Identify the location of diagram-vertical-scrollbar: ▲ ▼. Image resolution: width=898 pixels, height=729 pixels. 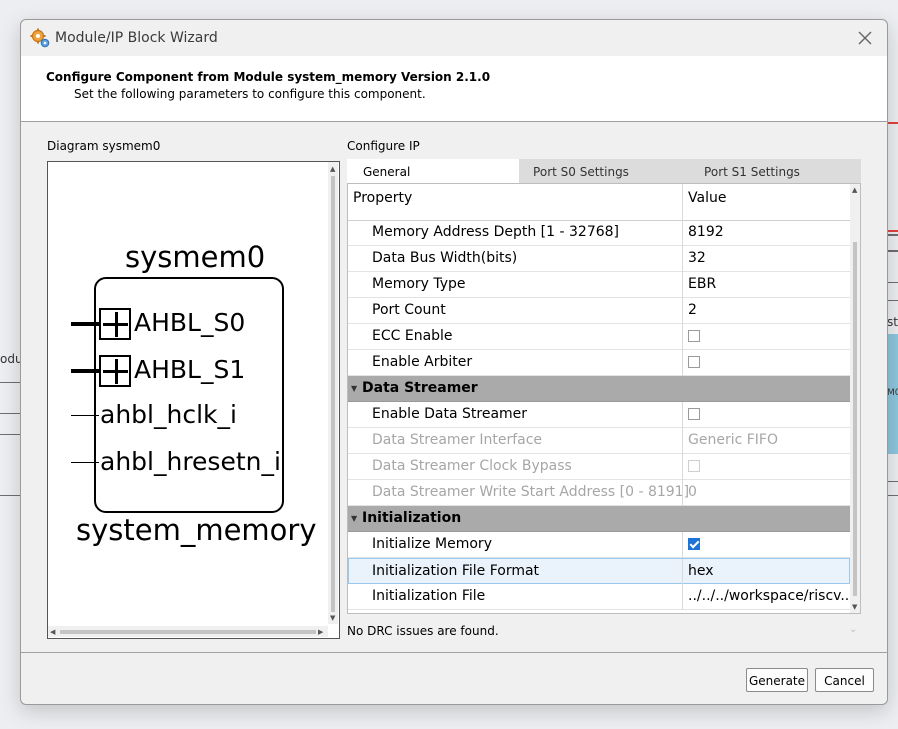
(333, 393).